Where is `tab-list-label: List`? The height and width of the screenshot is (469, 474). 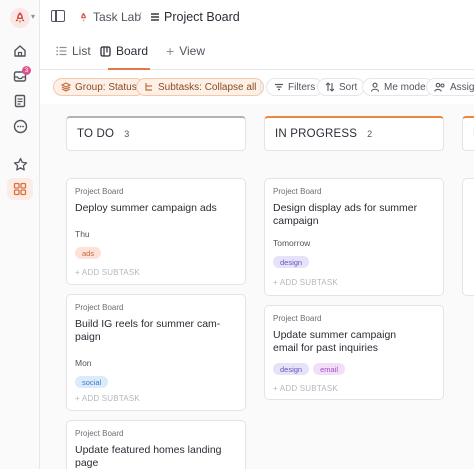 tab-list-label: List is located at coordinates (81, 51).